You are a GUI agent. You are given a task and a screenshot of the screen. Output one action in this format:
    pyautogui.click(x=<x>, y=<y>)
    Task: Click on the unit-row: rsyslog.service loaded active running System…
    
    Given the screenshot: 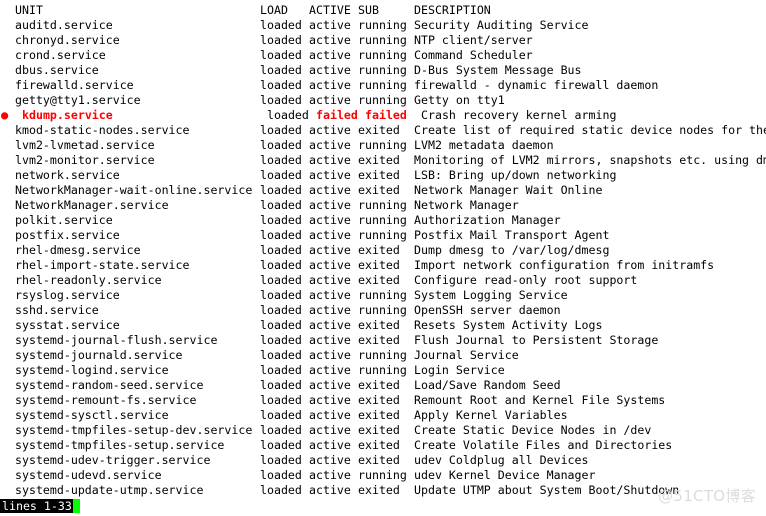 What is the action you would take?
    pyautogui.click(x=383, y=295)
    